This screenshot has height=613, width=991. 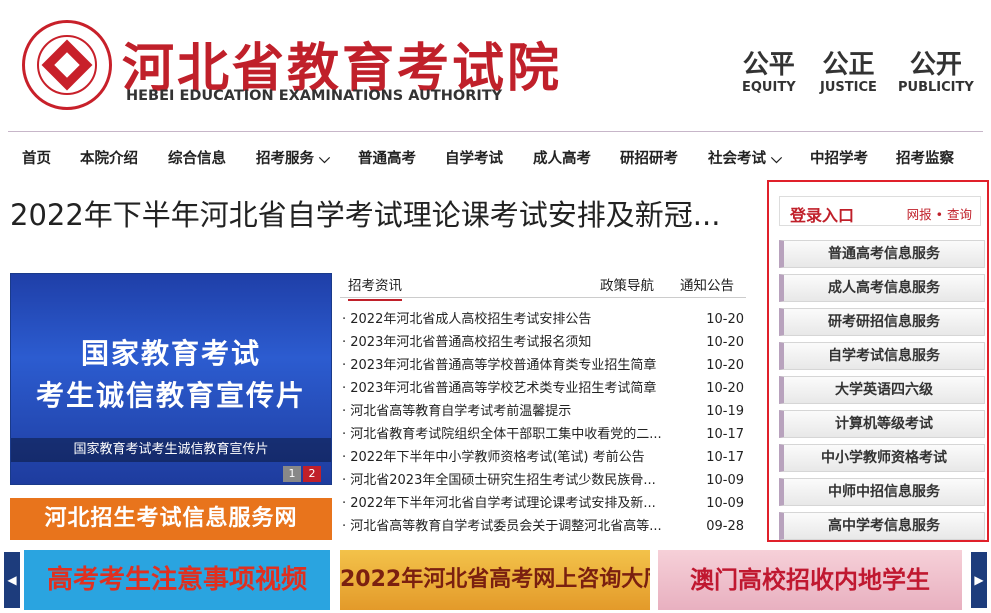 What do you see at coordinates (171, 450) in the screenshot?
I see `banner-caption: 国家教育考试考生诚信教育宣传片` at bounding box center [171, 450].